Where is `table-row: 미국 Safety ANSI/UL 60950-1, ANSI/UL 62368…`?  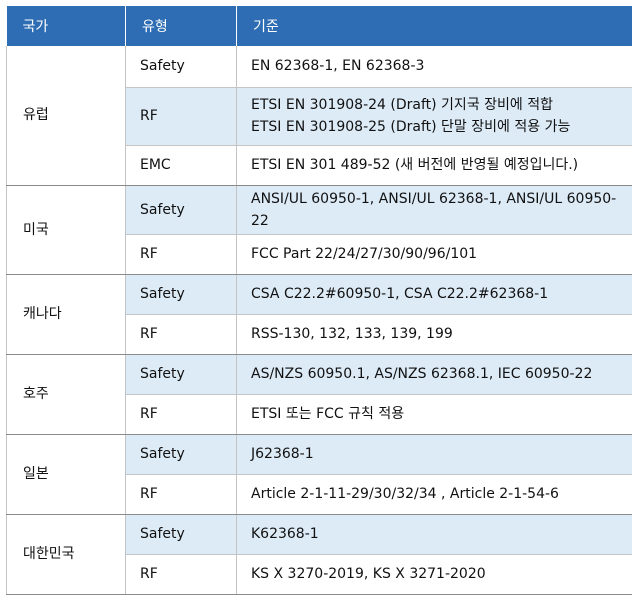
table-row: 미국 Safety ANSI/UL 60950-1, ANSI/UL 62368… is located at coordinates (319, 230).